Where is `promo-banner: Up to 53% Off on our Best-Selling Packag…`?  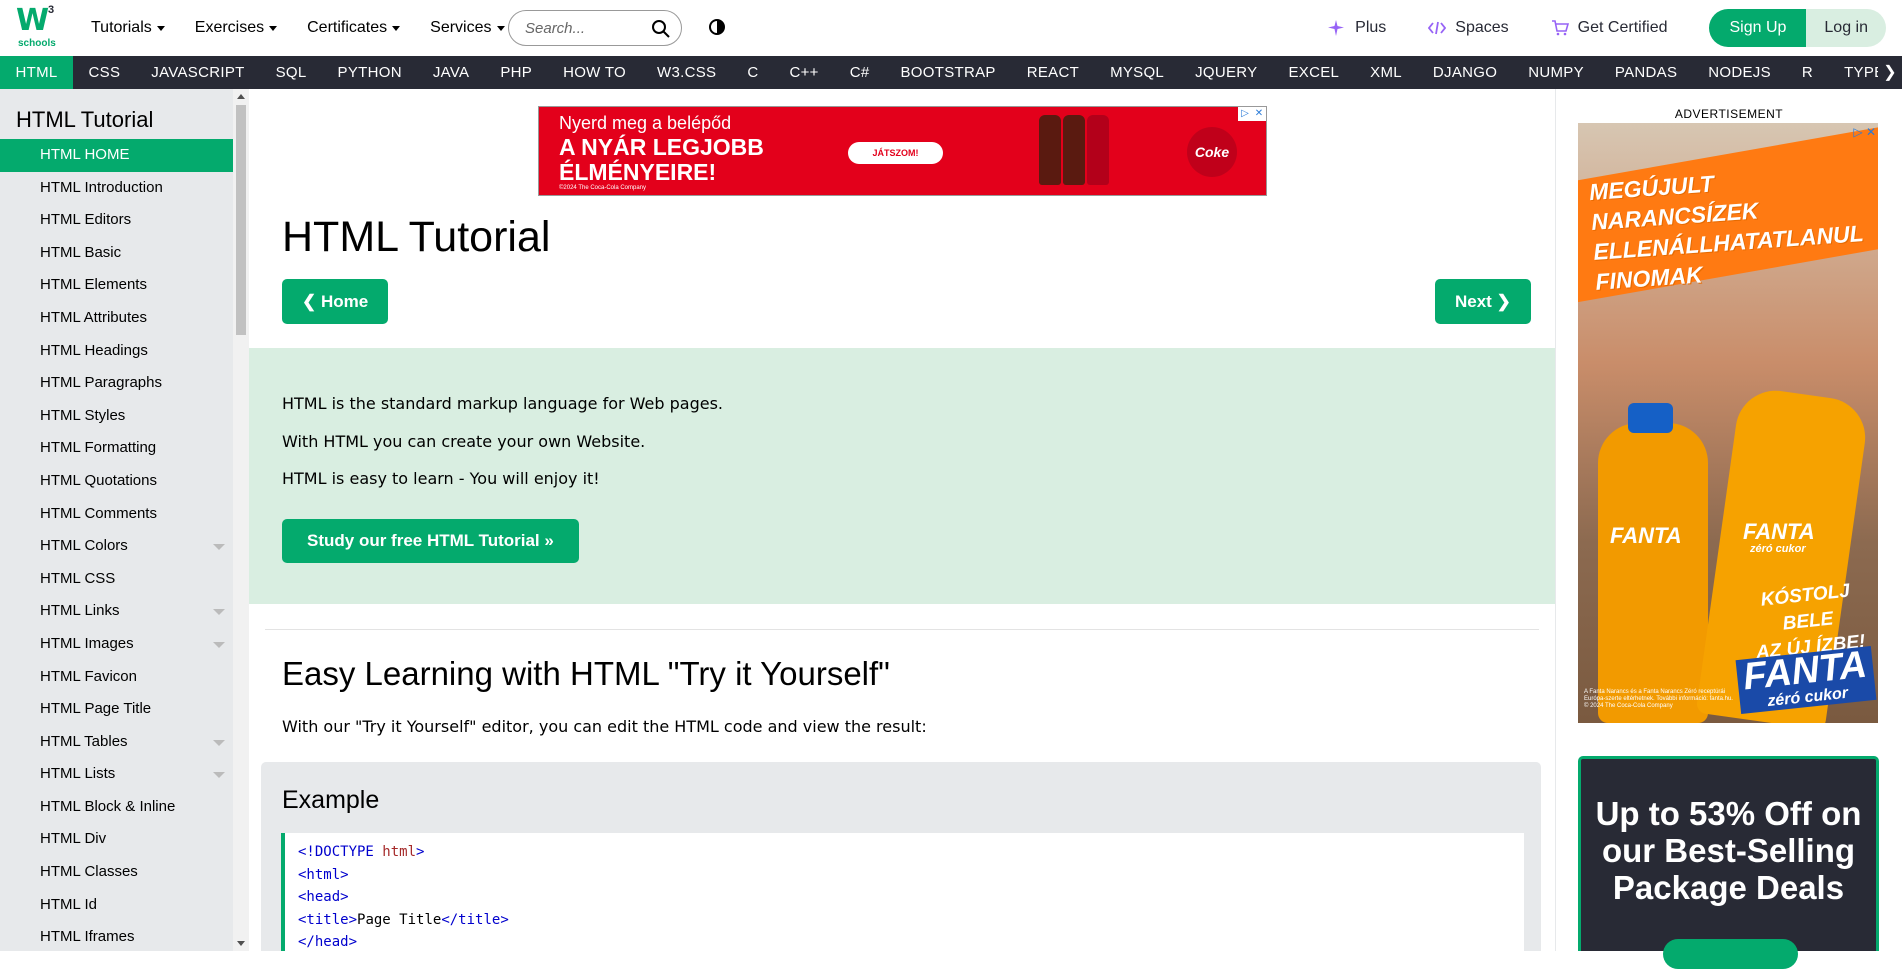
promo-banner: Up to 53% Off on our Best-Selling Packag… is located at coordinates (1728, 862).